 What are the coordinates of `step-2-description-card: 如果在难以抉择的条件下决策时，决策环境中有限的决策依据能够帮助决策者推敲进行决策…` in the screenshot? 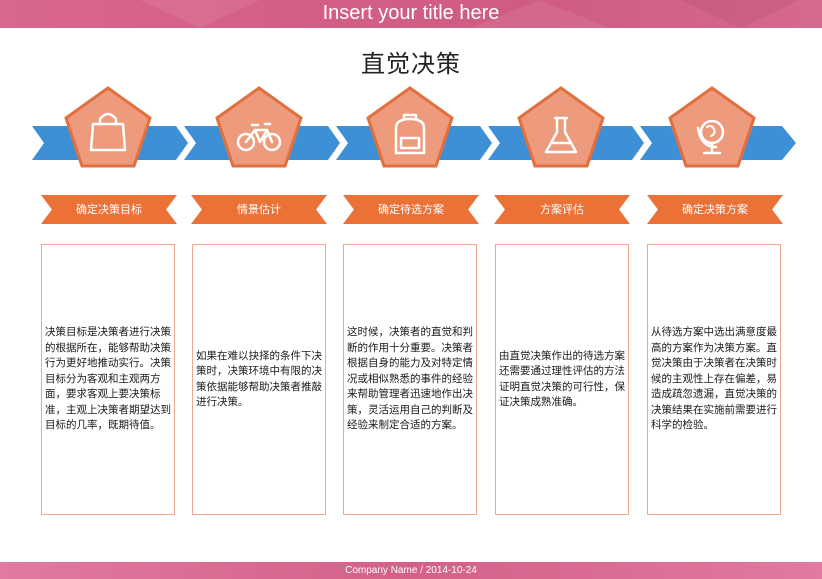 It's located at (259, 379).